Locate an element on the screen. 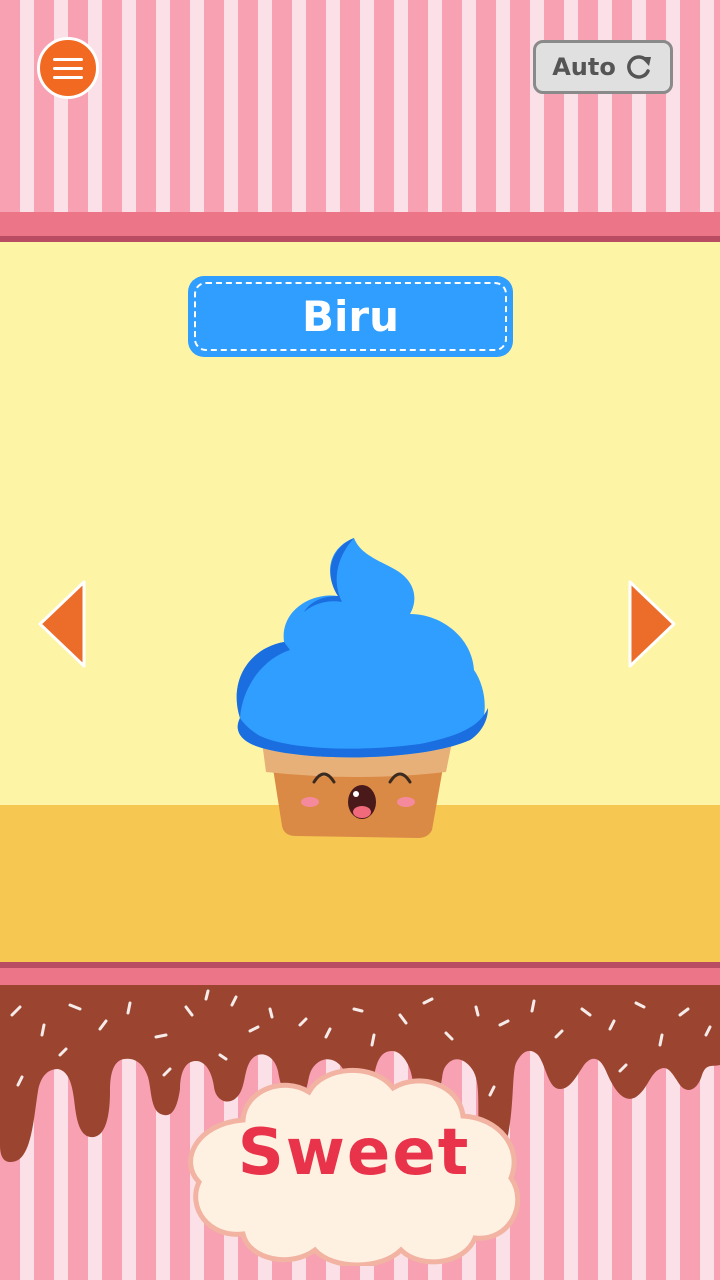 This screenshot has width=720, height=1280. arrow-left-icon is located at coordinates (62, 624).